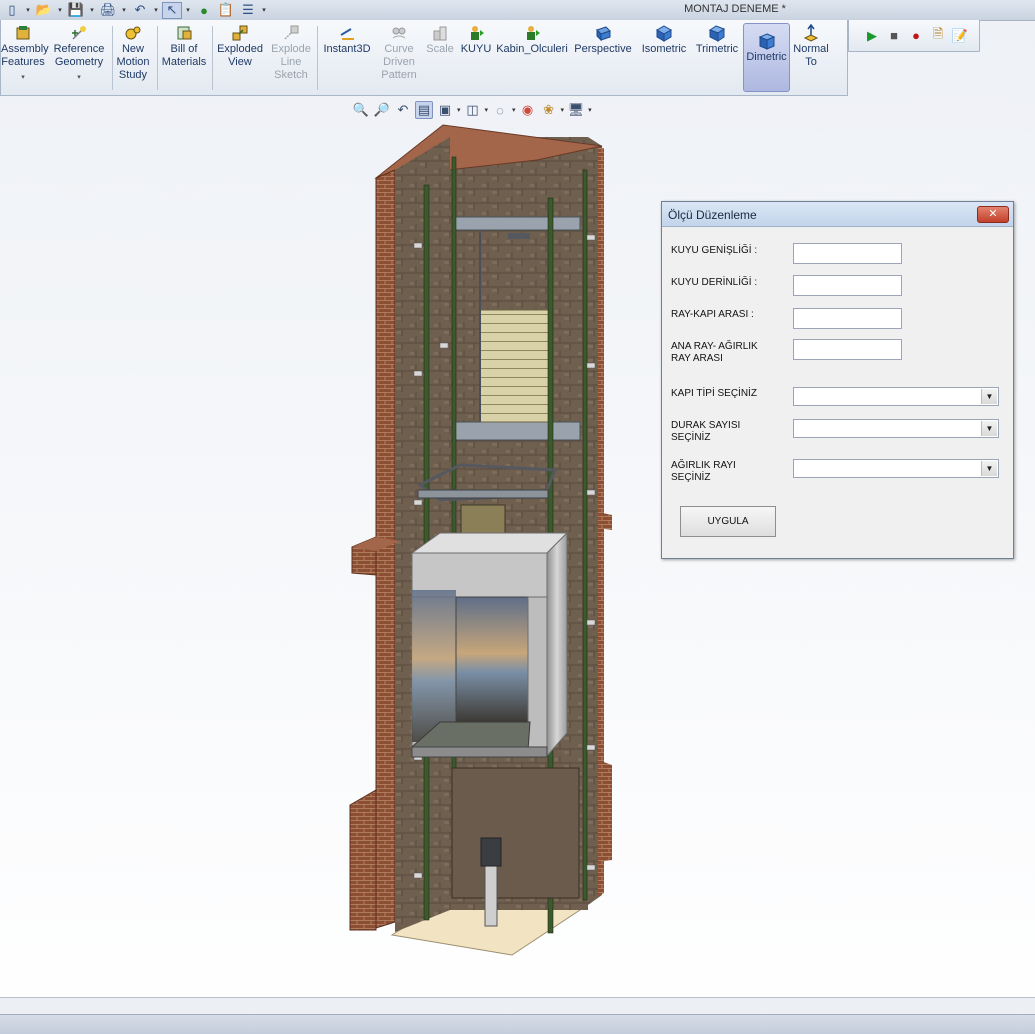  What do you see at coordinates (172, 10) in the screenshot?
I see `select-arrow-icon: ↖` at bounding box center [172, 10].